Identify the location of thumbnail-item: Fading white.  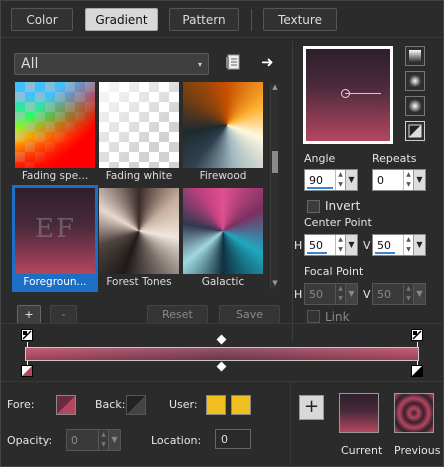
(139, 133).